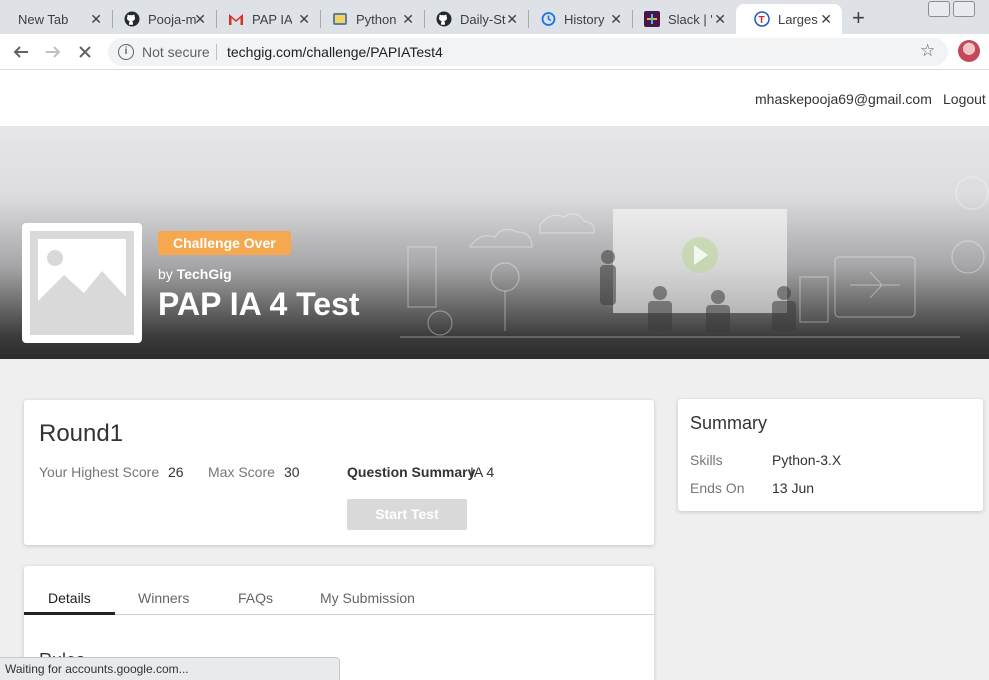 The height and width of the screenshot is (680, 989). Describe the element at coordinates (85, 52) in the screenshot. I see `stop-loading-icon` at that location.